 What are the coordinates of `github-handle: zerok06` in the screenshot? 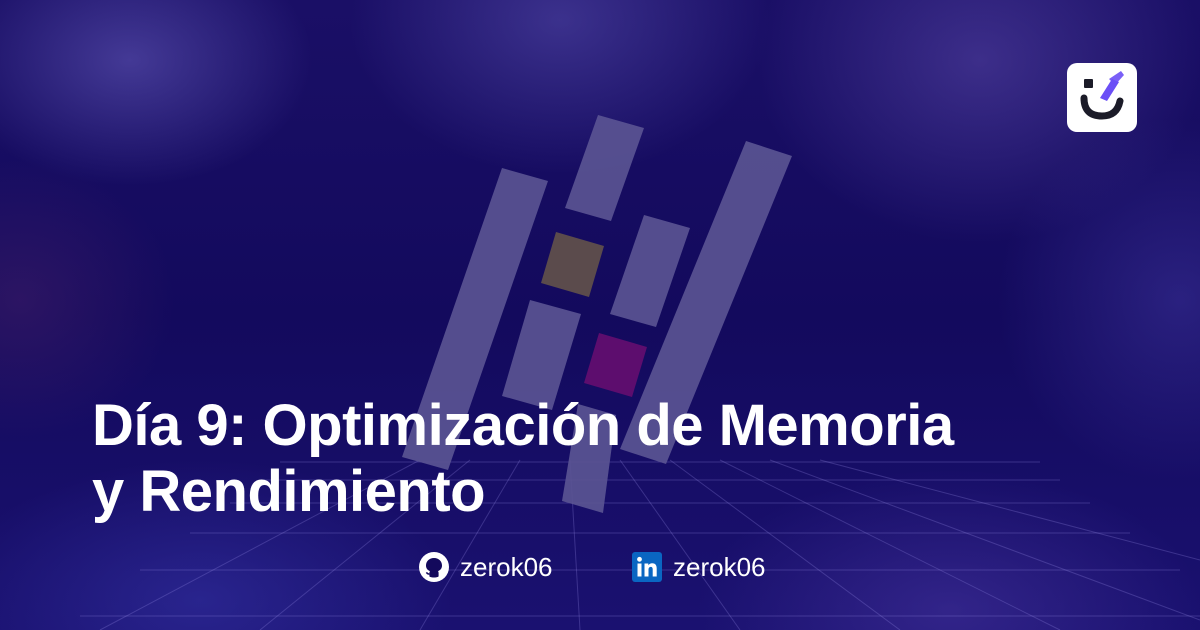 It's located at (506, 566).